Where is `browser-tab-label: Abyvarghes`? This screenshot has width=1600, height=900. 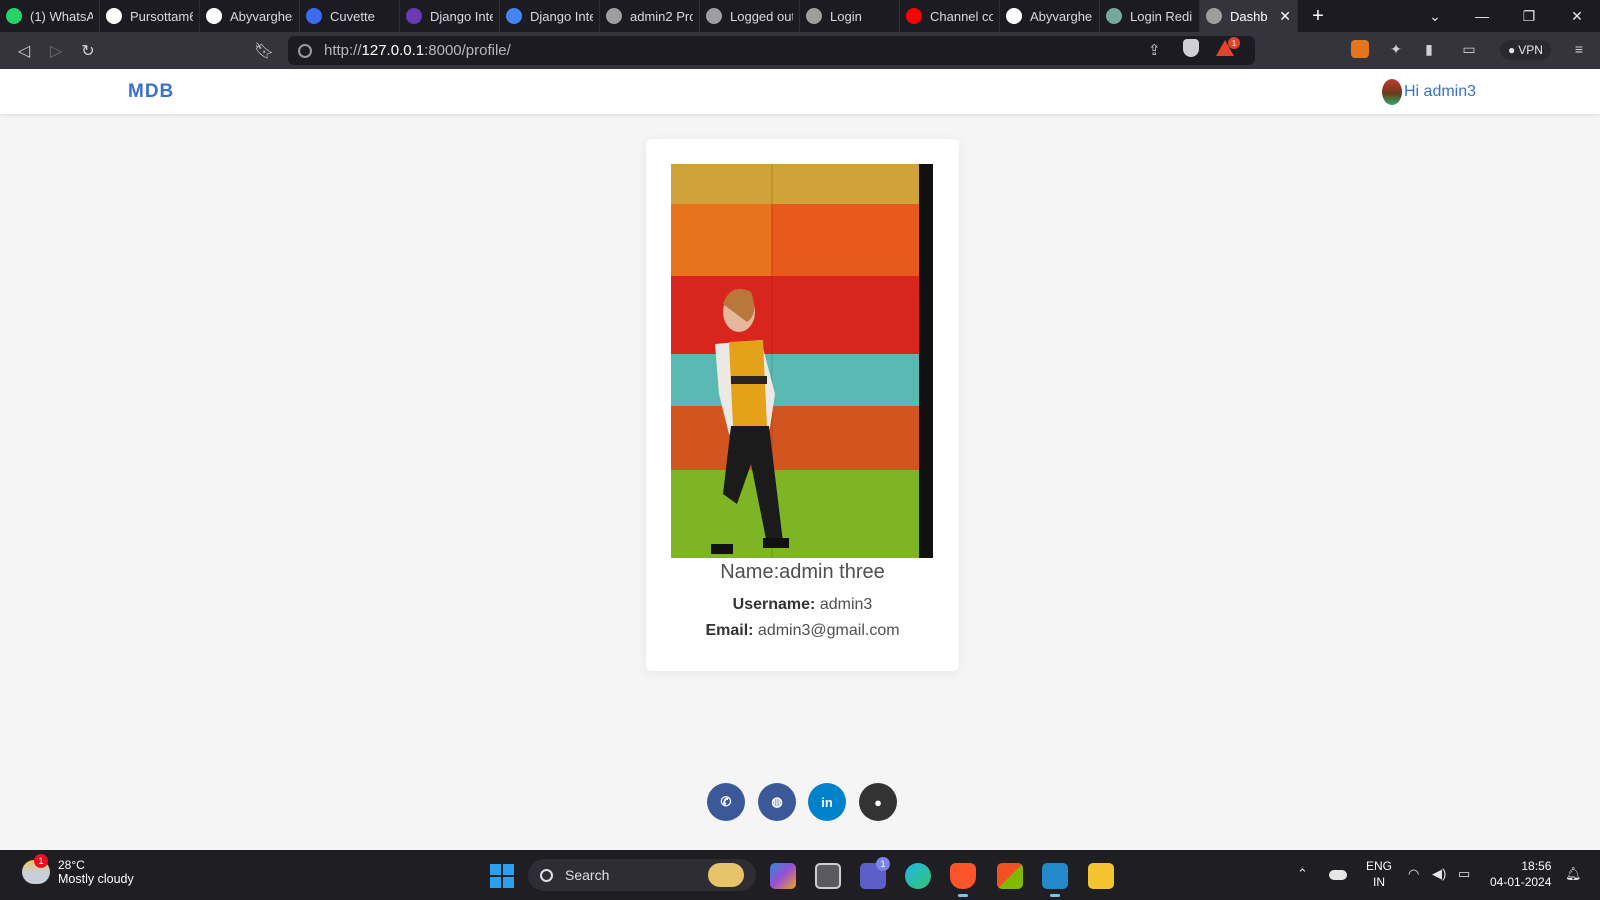 browser-tab-label: Abyvarghes is located at coordinates (261, 16).